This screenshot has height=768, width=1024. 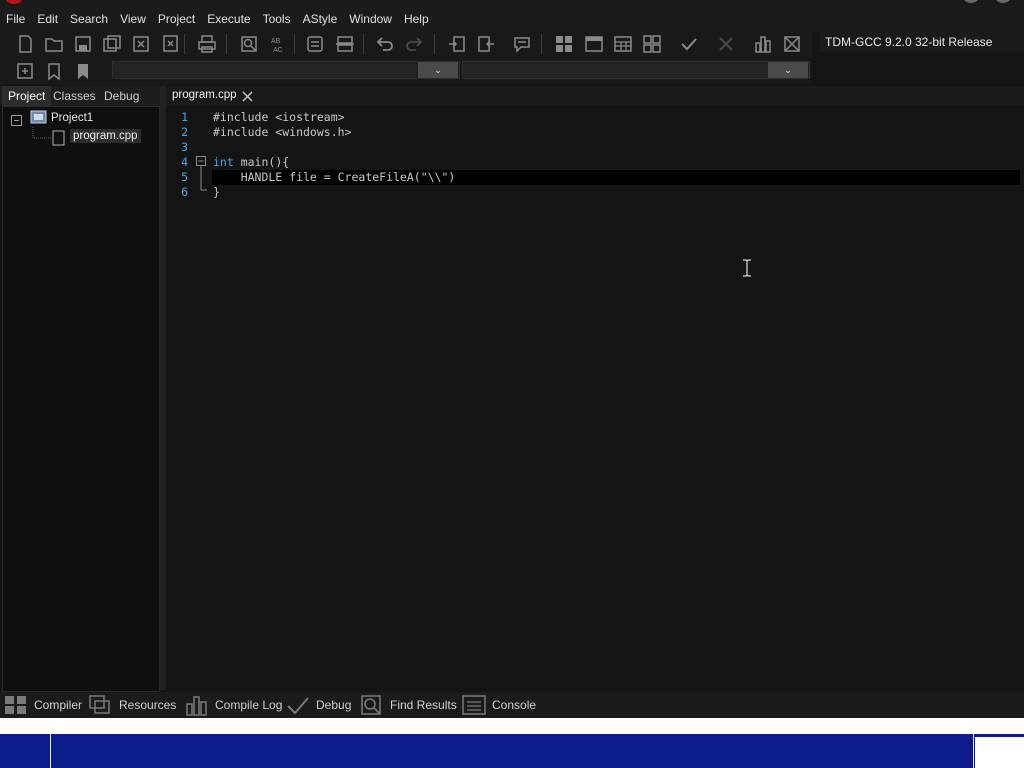 I want to click on run-icon, so click(x=594, y=44).